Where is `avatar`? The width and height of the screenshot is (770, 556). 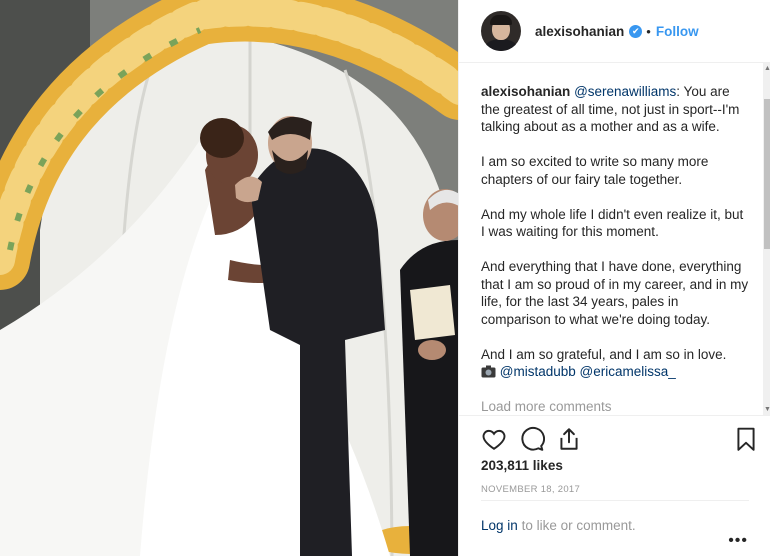
avatar is located at coordinates (501, 31).